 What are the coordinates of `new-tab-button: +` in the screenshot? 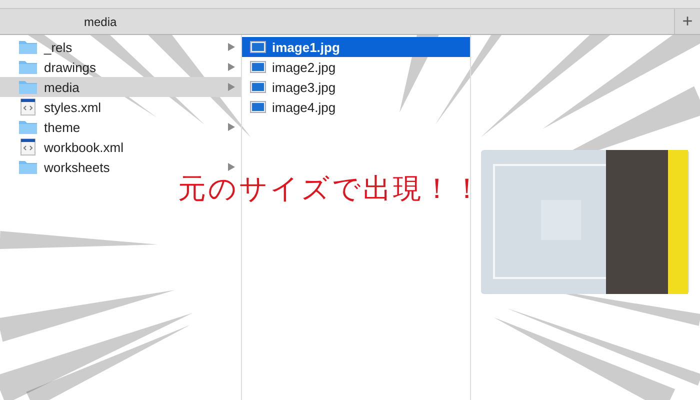 It's located at (687, 21).